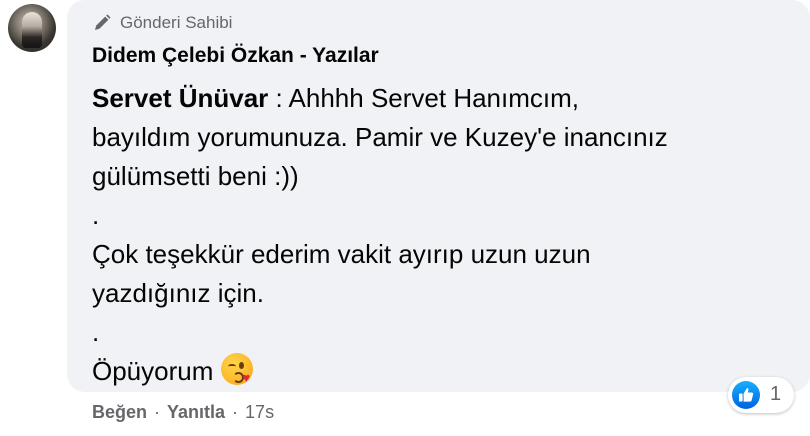 This screenshot has width=810, height=436. I want to click on kiss-emoji-icon: ♥, so click(237, 369).